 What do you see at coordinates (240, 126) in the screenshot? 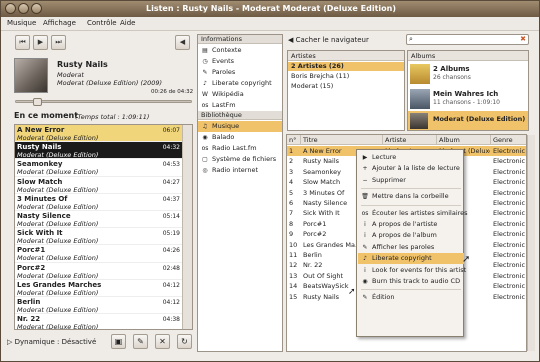
I see `source-item: ♫ Musique` at bounding box center [240, 126].